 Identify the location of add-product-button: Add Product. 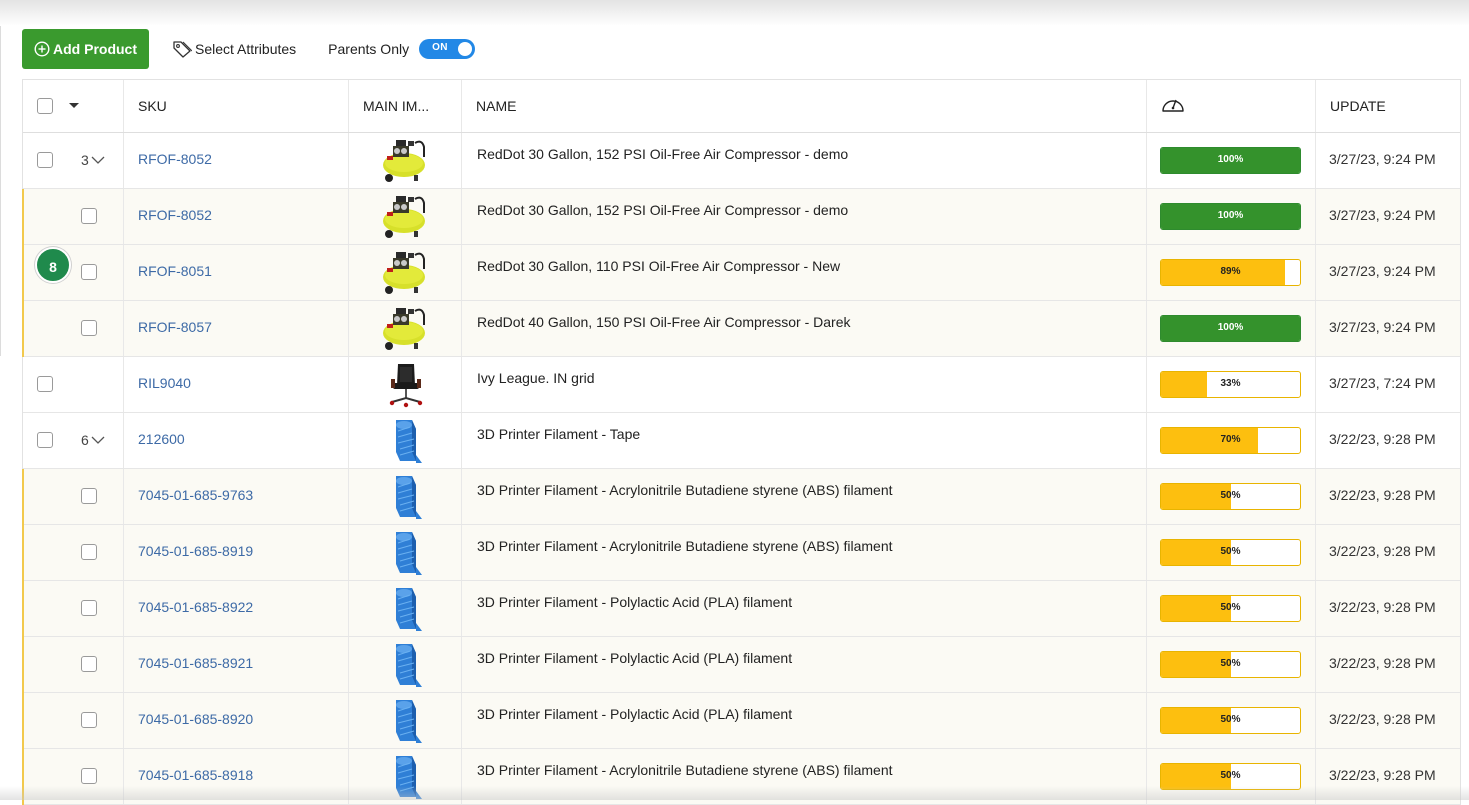
(85, 49).